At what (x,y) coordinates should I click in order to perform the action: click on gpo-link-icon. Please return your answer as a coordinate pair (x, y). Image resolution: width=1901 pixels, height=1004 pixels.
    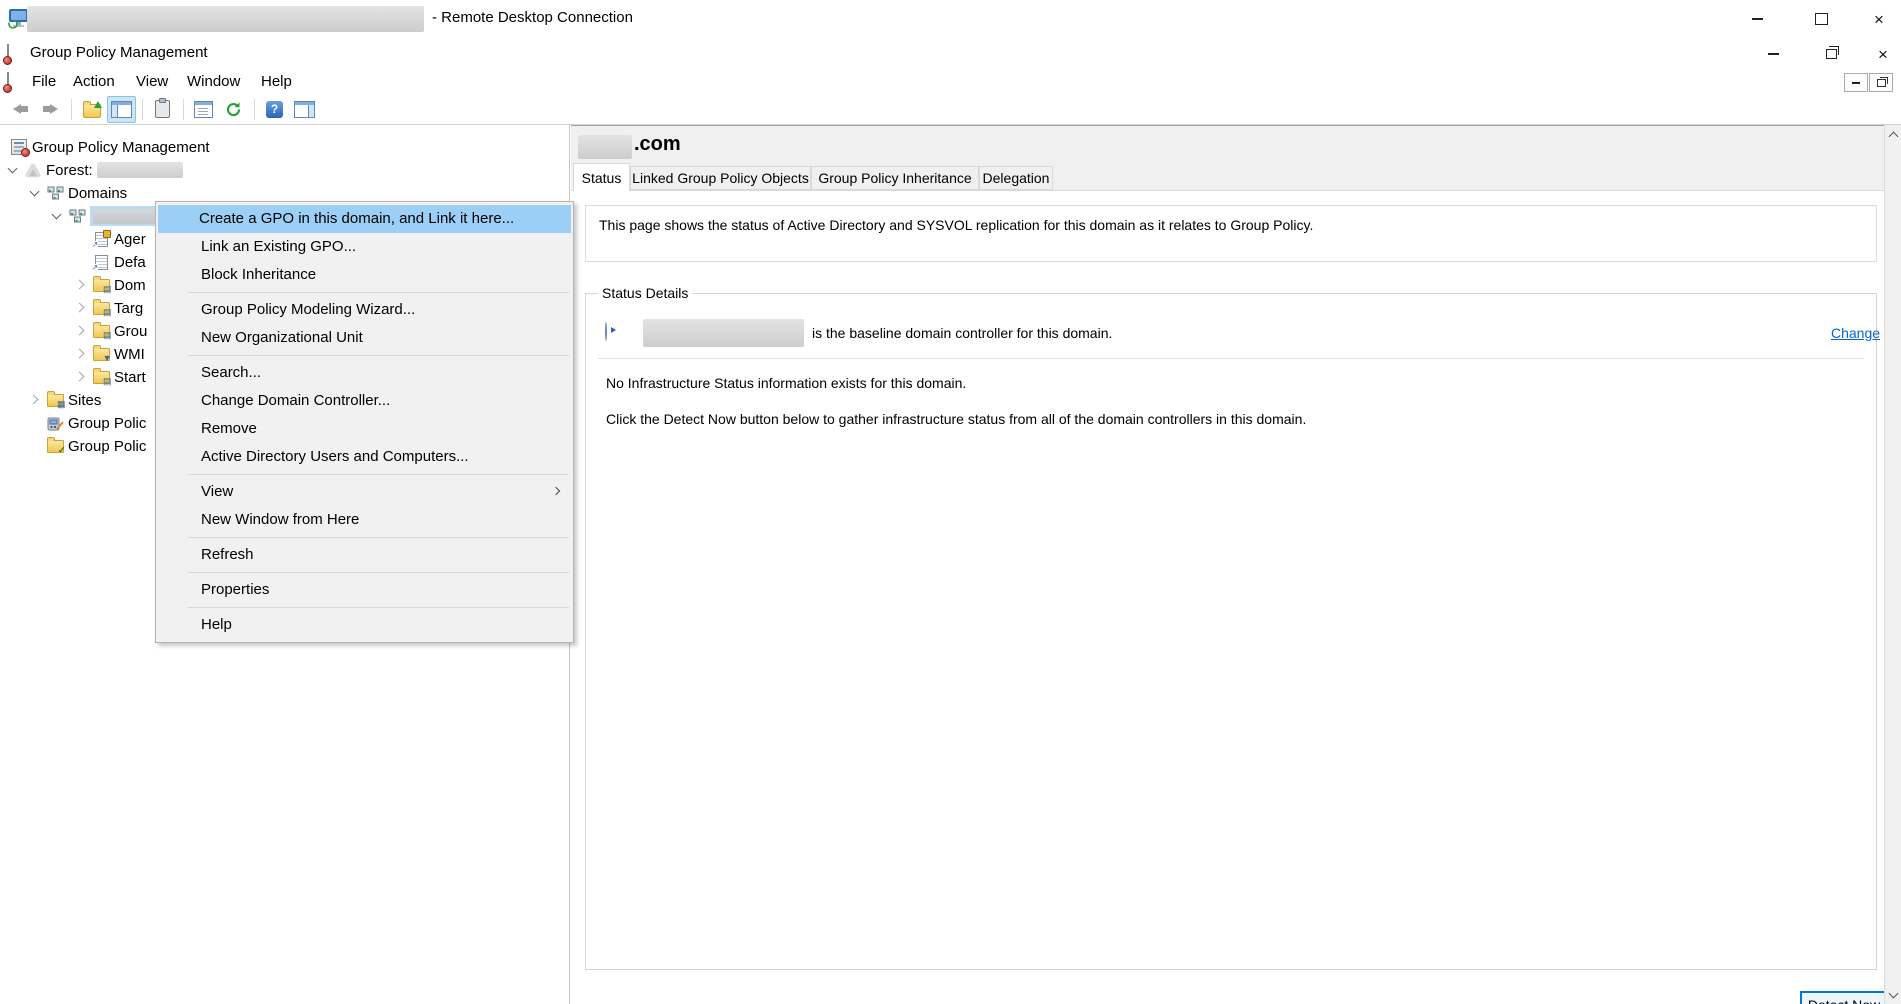
    Looking at the image, I should click on (100, 263).